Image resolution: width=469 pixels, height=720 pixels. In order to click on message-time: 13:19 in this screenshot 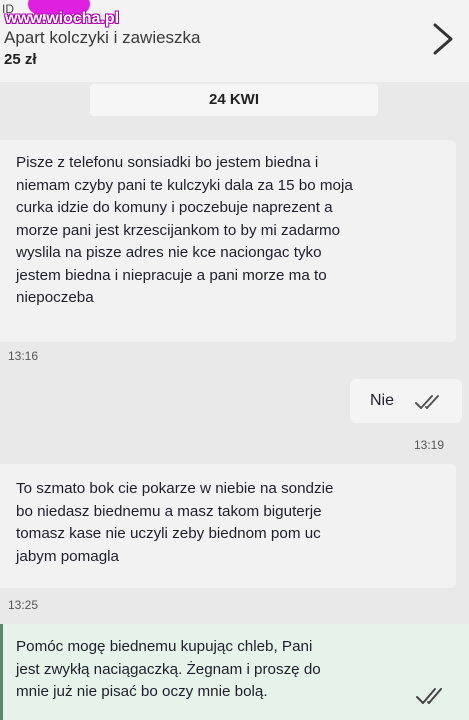, I will do `click(429, 445)`.